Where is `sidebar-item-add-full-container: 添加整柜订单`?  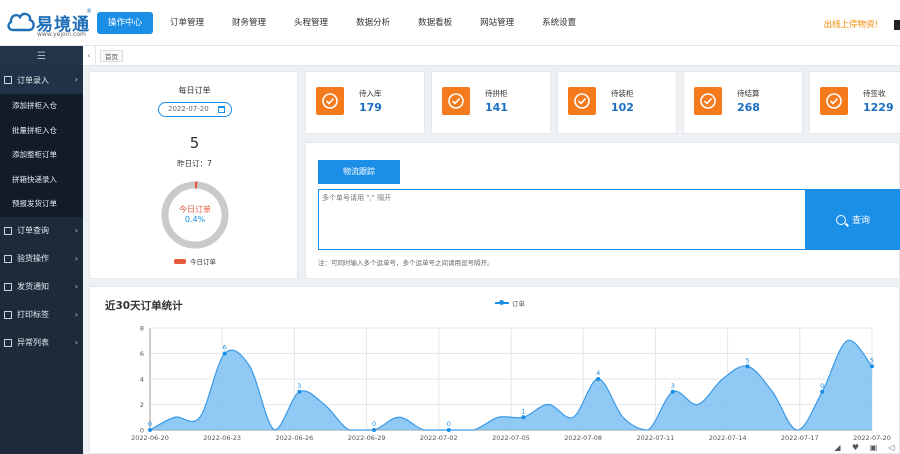
sidebar-item-add-full-container: 添加整柜订单 is located at coordinates (41, 155).